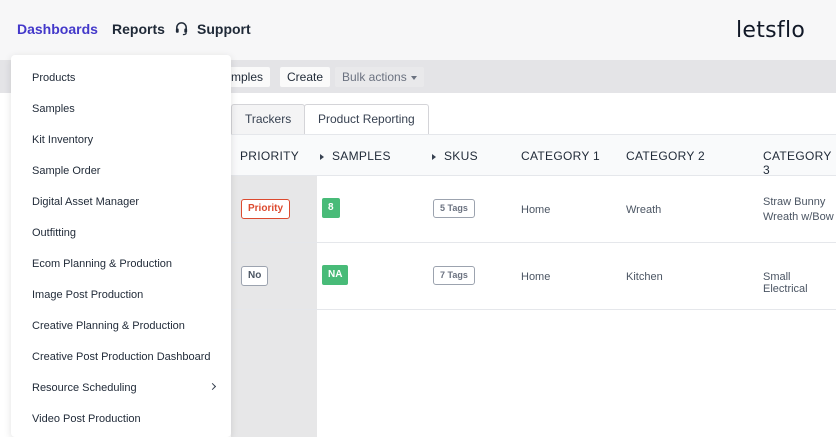  What do you see at coordinates (305, 77) in the screenshot?
I see `create-button: Create` at bounding box center [305, 77].